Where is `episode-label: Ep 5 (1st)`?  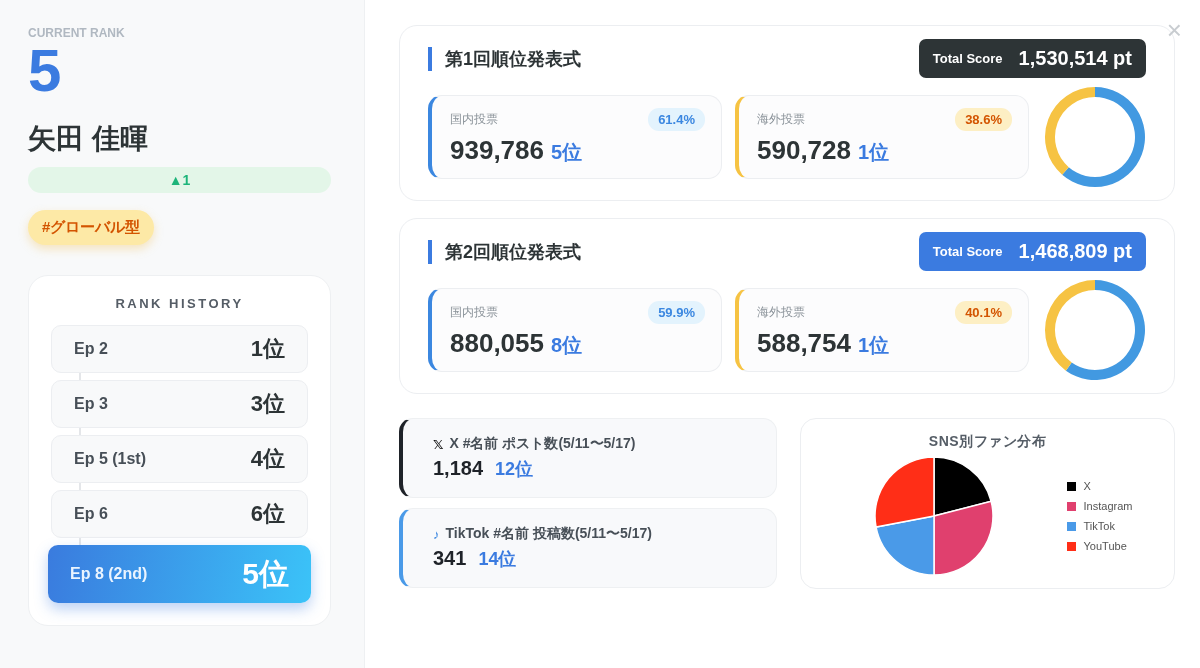 episode-label: Ep 5 (1st) is located at coordinates (110, 459).